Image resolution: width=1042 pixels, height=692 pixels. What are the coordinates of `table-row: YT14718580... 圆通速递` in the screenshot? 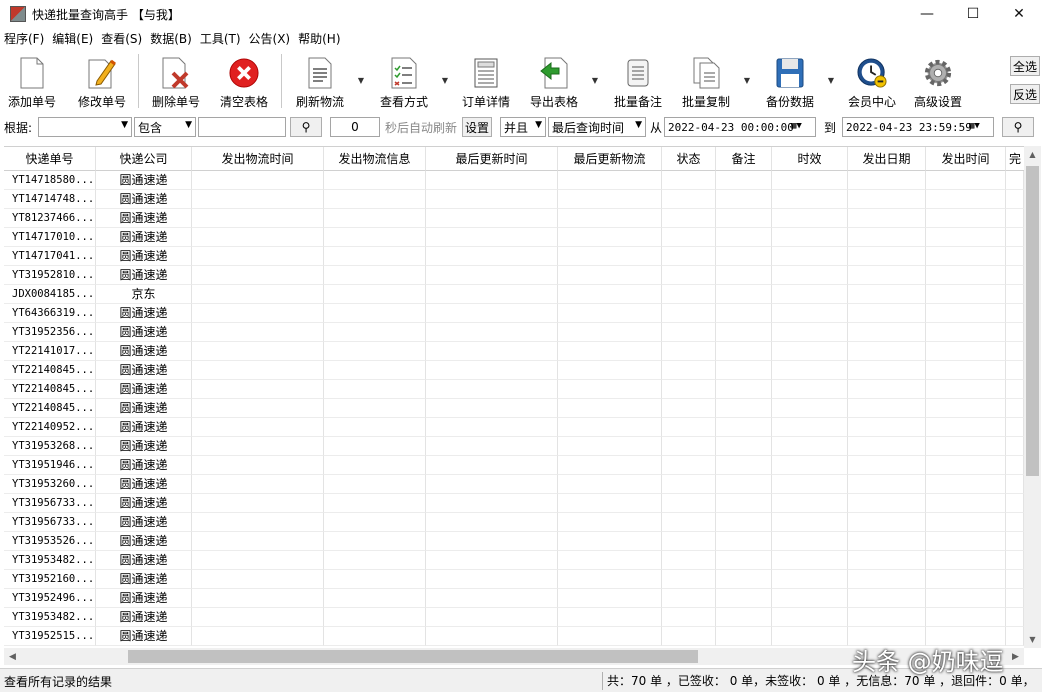 It's located at (514, 180).